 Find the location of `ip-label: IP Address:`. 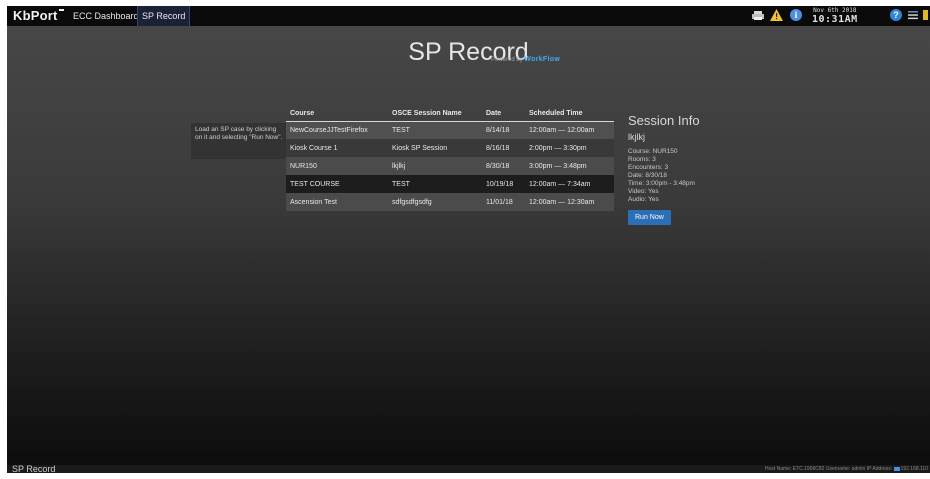

ip-label: IP Address: is located at coordinates (879, 469).